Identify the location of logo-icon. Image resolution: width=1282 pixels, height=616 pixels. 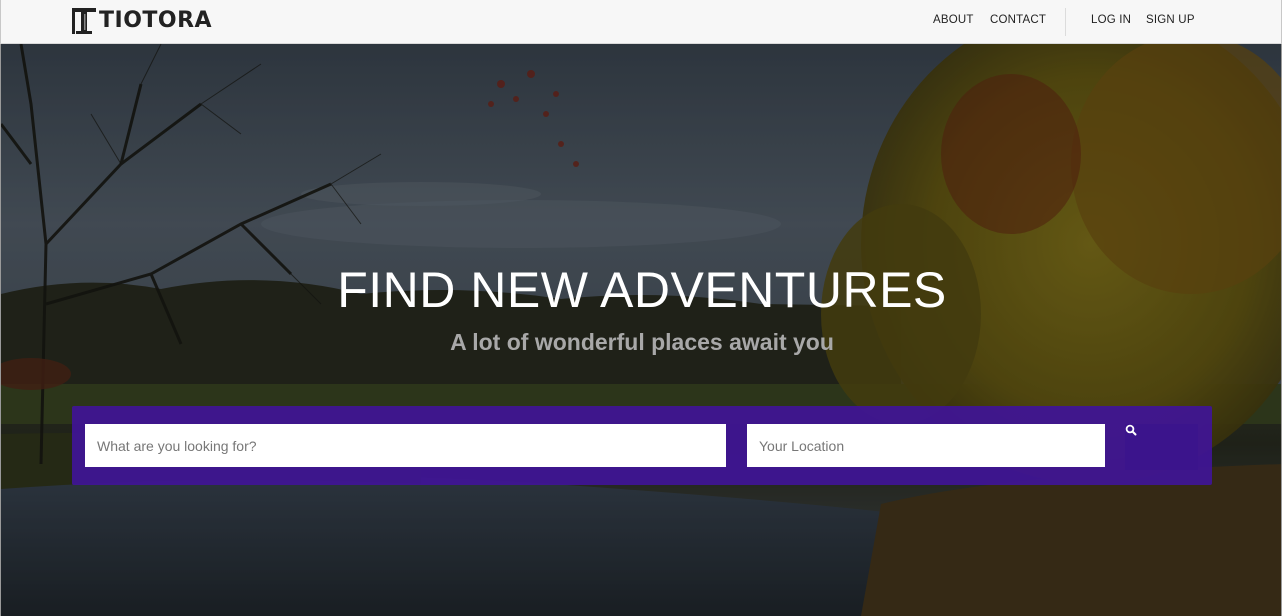
(84, 21).